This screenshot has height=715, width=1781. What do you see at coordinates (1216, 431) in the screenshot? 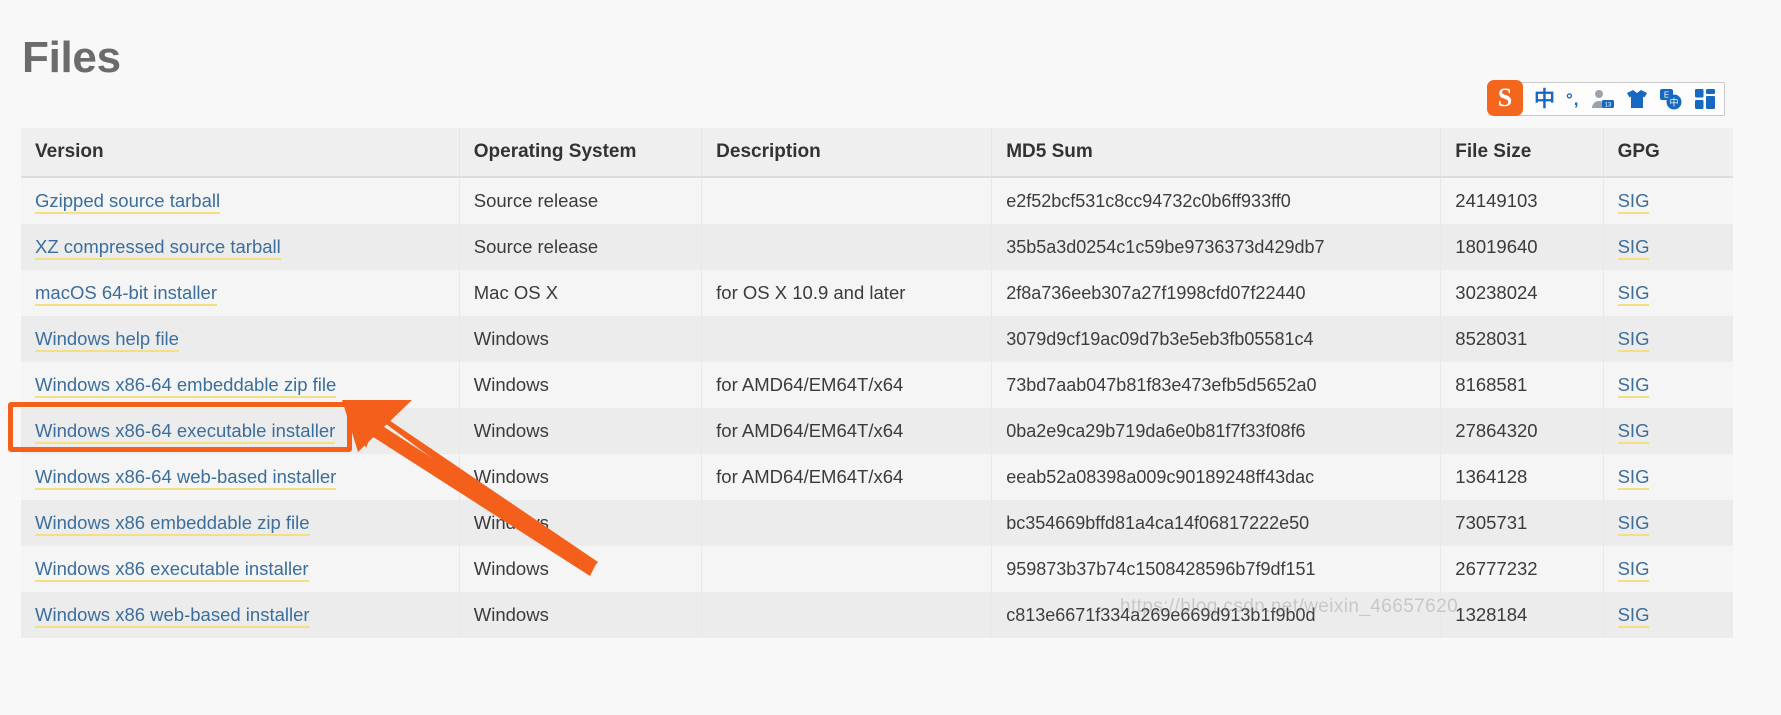
I see `cell-md5-sum: 0ba2e9ca29b719da6e0b81f7f33f08f6` at bounding box center [1216, 431].